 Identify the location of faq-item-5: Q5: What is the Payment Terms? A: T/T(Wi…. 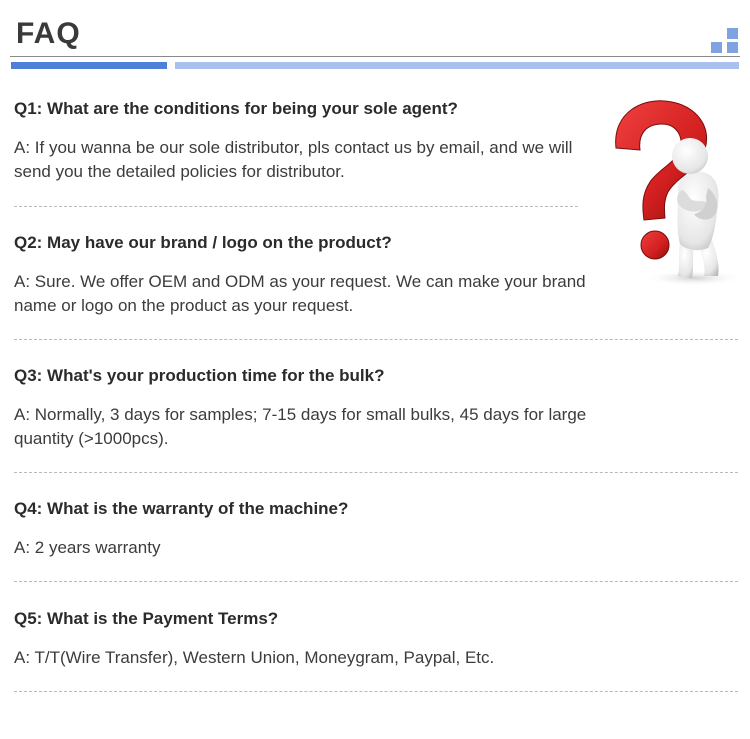
(364, 639).